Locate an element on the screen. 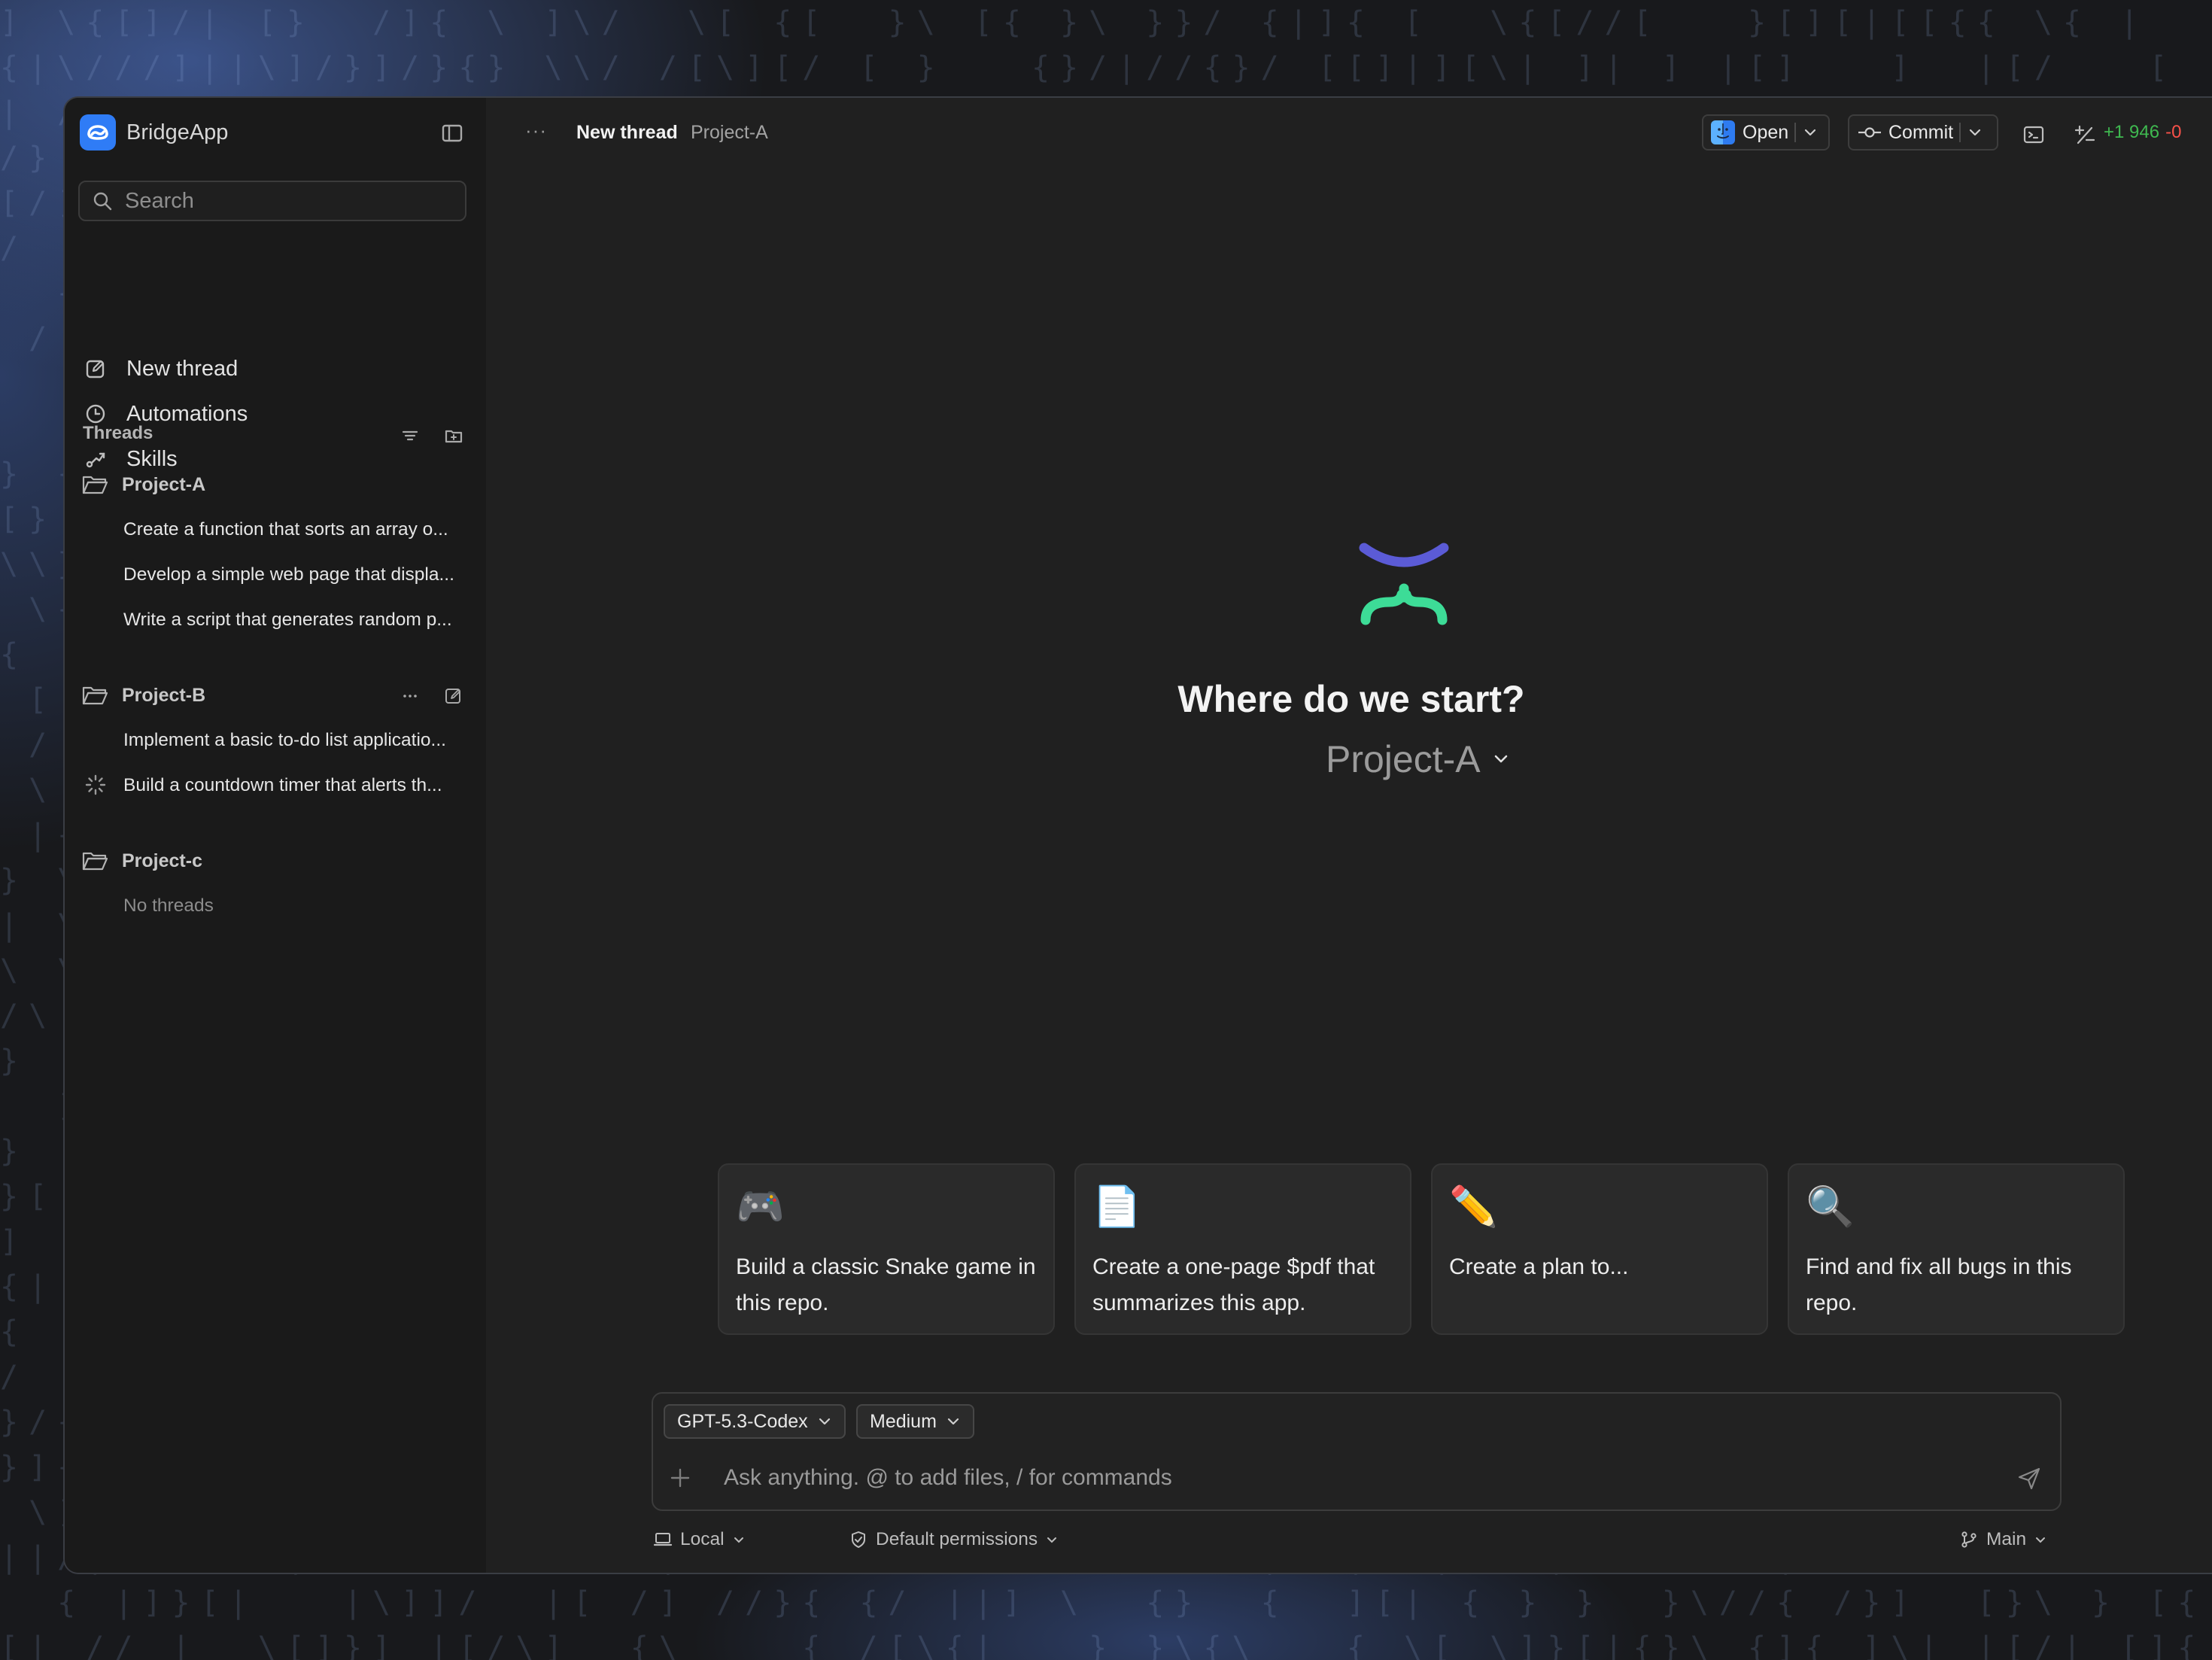 Image resolution: width=2212 pixels, height=1660 pixels. project-folder-b: Project-B is located at coordinates (143, 695).